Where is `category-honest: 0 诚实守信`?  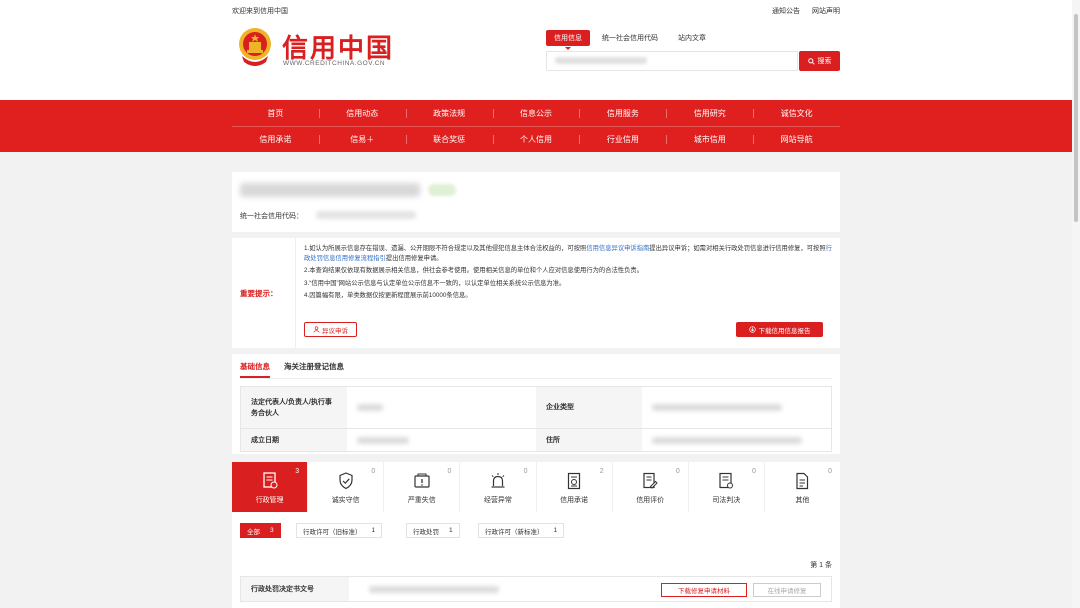
category-honest: 0 诚实守信 is located at coordinates (346, 487).